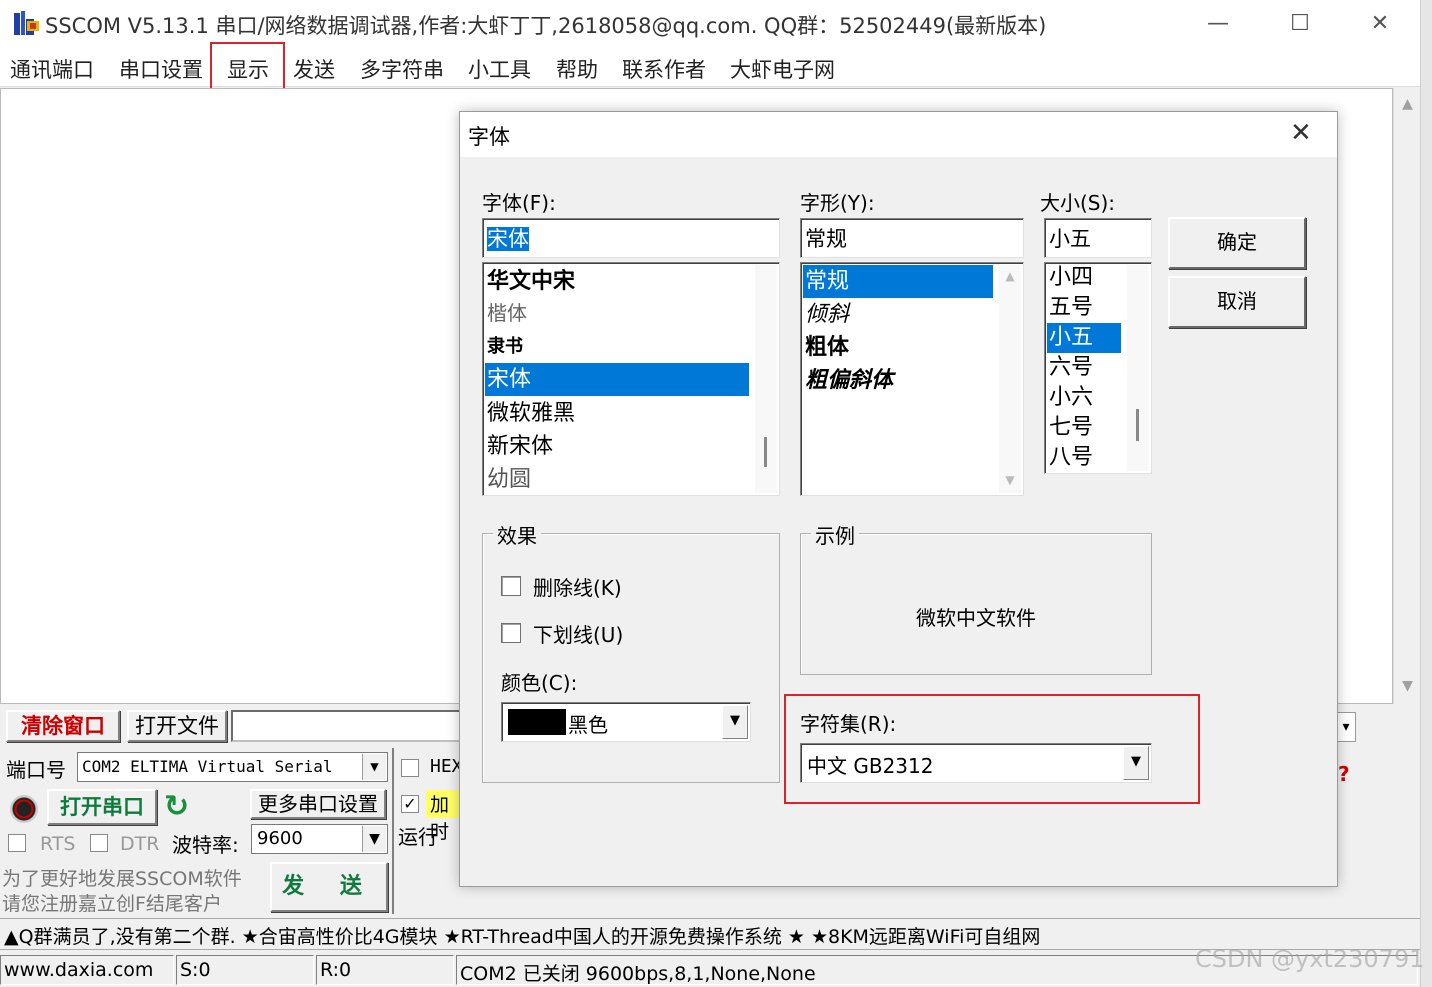 This screenshot has height=987, width=1432. Describe the element at coordinates (489, 137) in the screenshot. I see `font-dialog-title: 字体` at that location.